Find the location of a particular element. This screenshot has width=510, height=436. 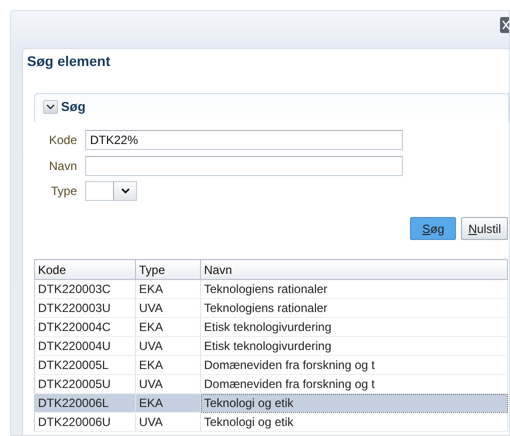

caret-icon is located at coordinates (125, 191).